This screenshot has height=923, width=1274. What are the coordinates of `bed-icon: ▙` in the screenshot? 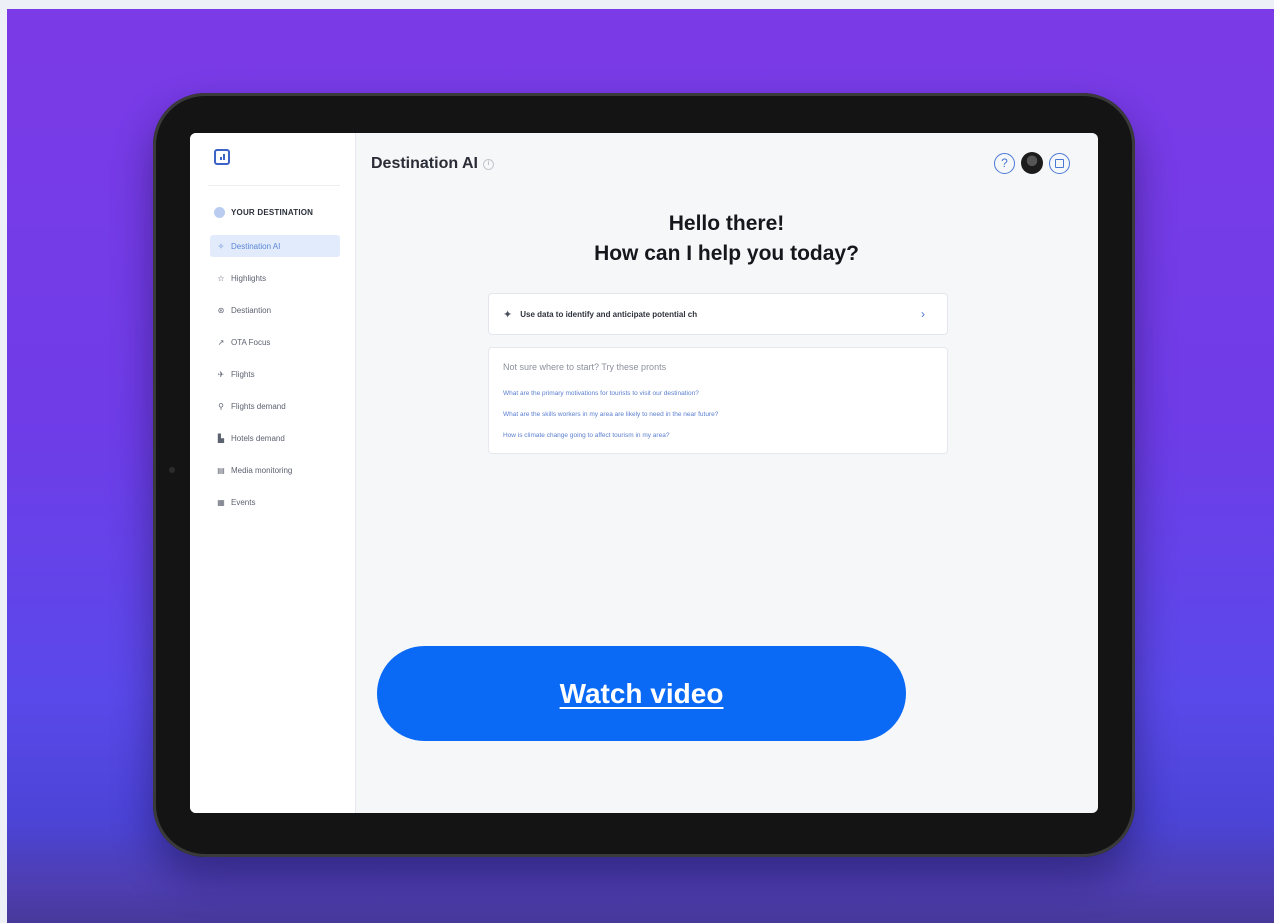 It's located at (221, 438).